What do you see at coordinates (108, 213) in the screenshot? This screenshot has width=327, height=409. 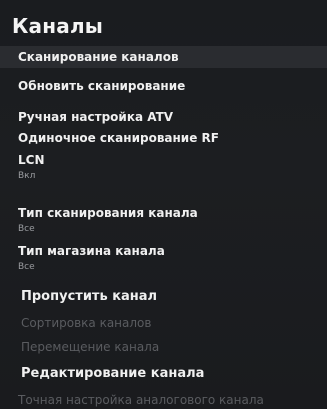 I see `menu-item-label: Тип сканирования канала` at bounding box center [108, 213].